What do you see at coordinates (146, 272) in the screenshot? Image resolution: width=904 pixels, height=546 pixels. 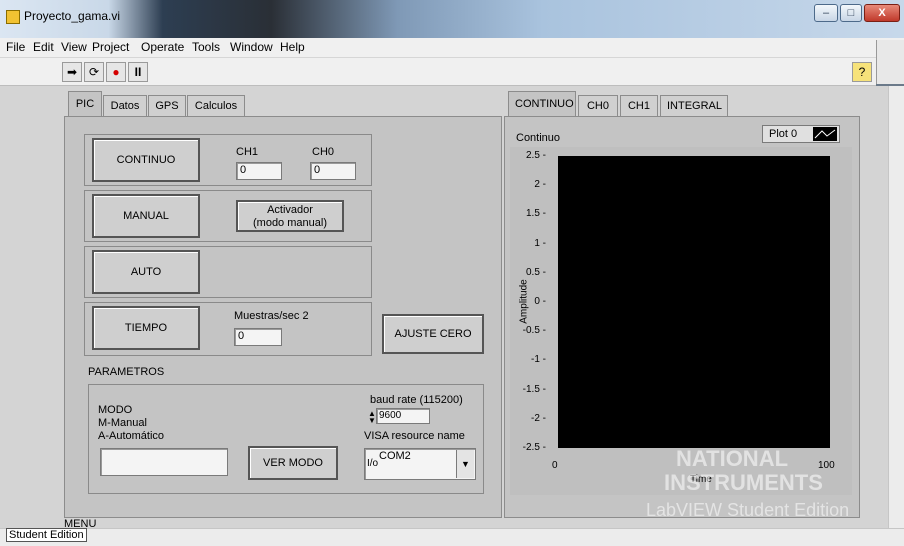 I see `auto-button: AUTO` at bounding box center [146, 272].